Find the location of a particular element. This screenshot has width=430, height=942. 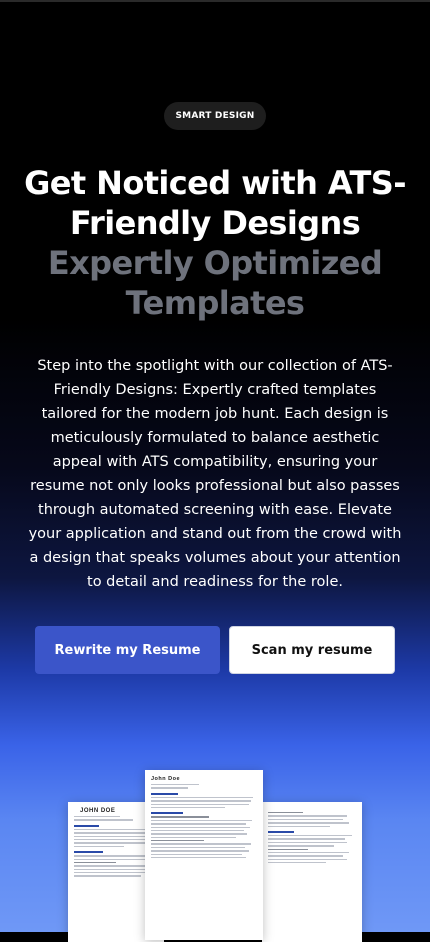

resume-center-name: John Doe is located at coordinates (166, 779).